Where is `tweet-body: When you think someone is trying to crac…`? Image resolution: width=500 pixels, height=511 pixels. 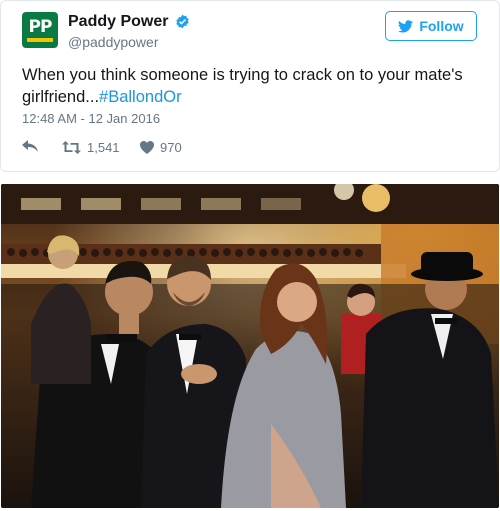 tweet-body: When you think someone is trying to crac… is located at coordinates (242, 86).